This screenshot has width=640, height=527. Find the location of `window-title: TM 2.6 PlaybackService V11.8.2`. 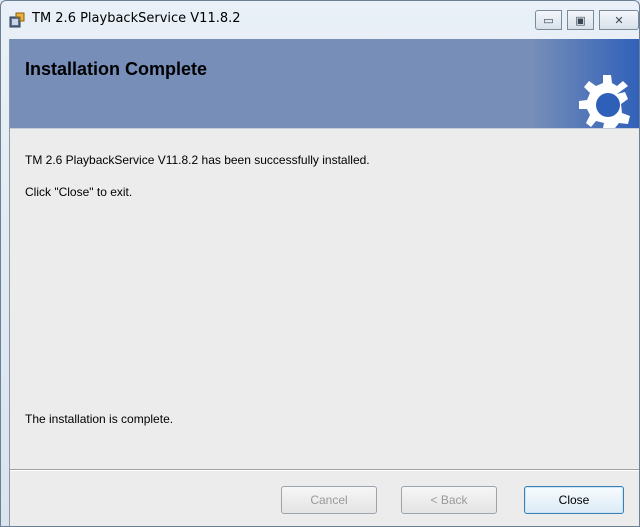

window-title: TM 2.6 PlaybackService V11.8.2 is located at coordinates (136, 18).